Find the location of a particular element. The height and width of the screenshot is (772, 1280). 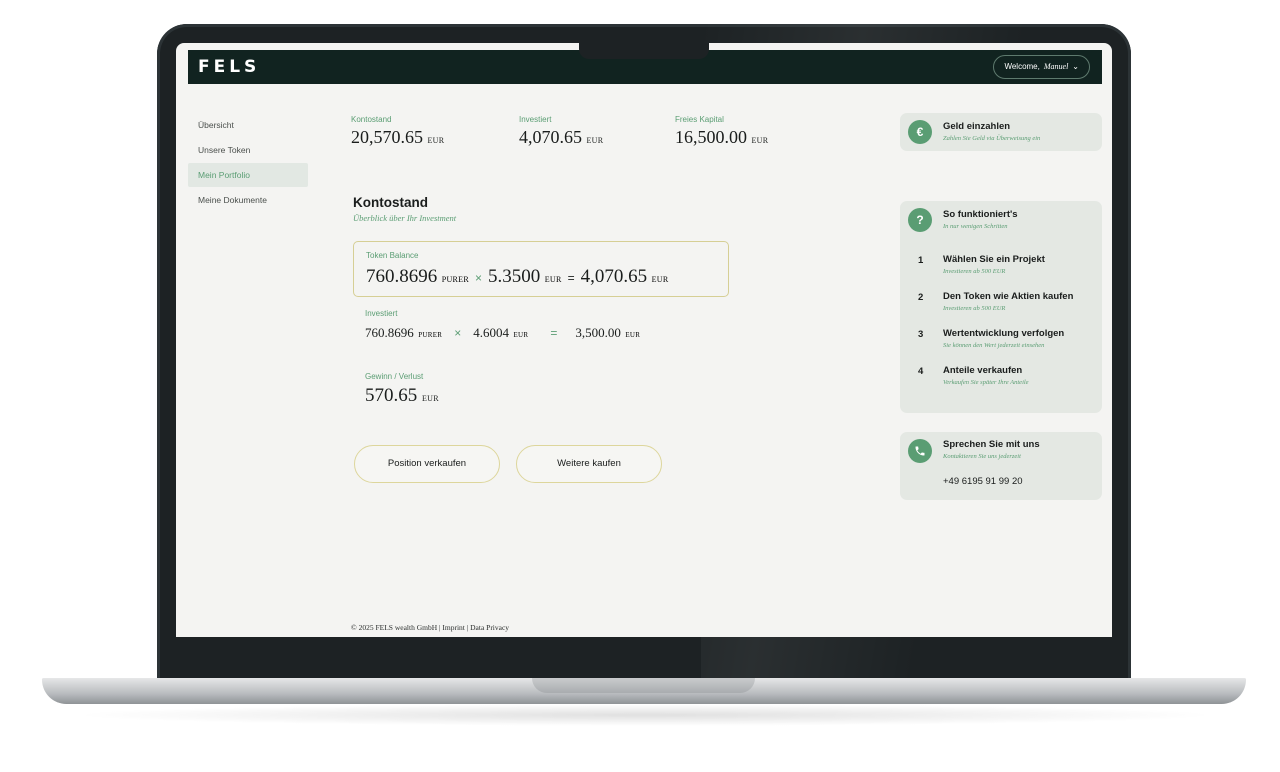

stat-value: 20,570.65 EUR is located at coordinates (397, 137).